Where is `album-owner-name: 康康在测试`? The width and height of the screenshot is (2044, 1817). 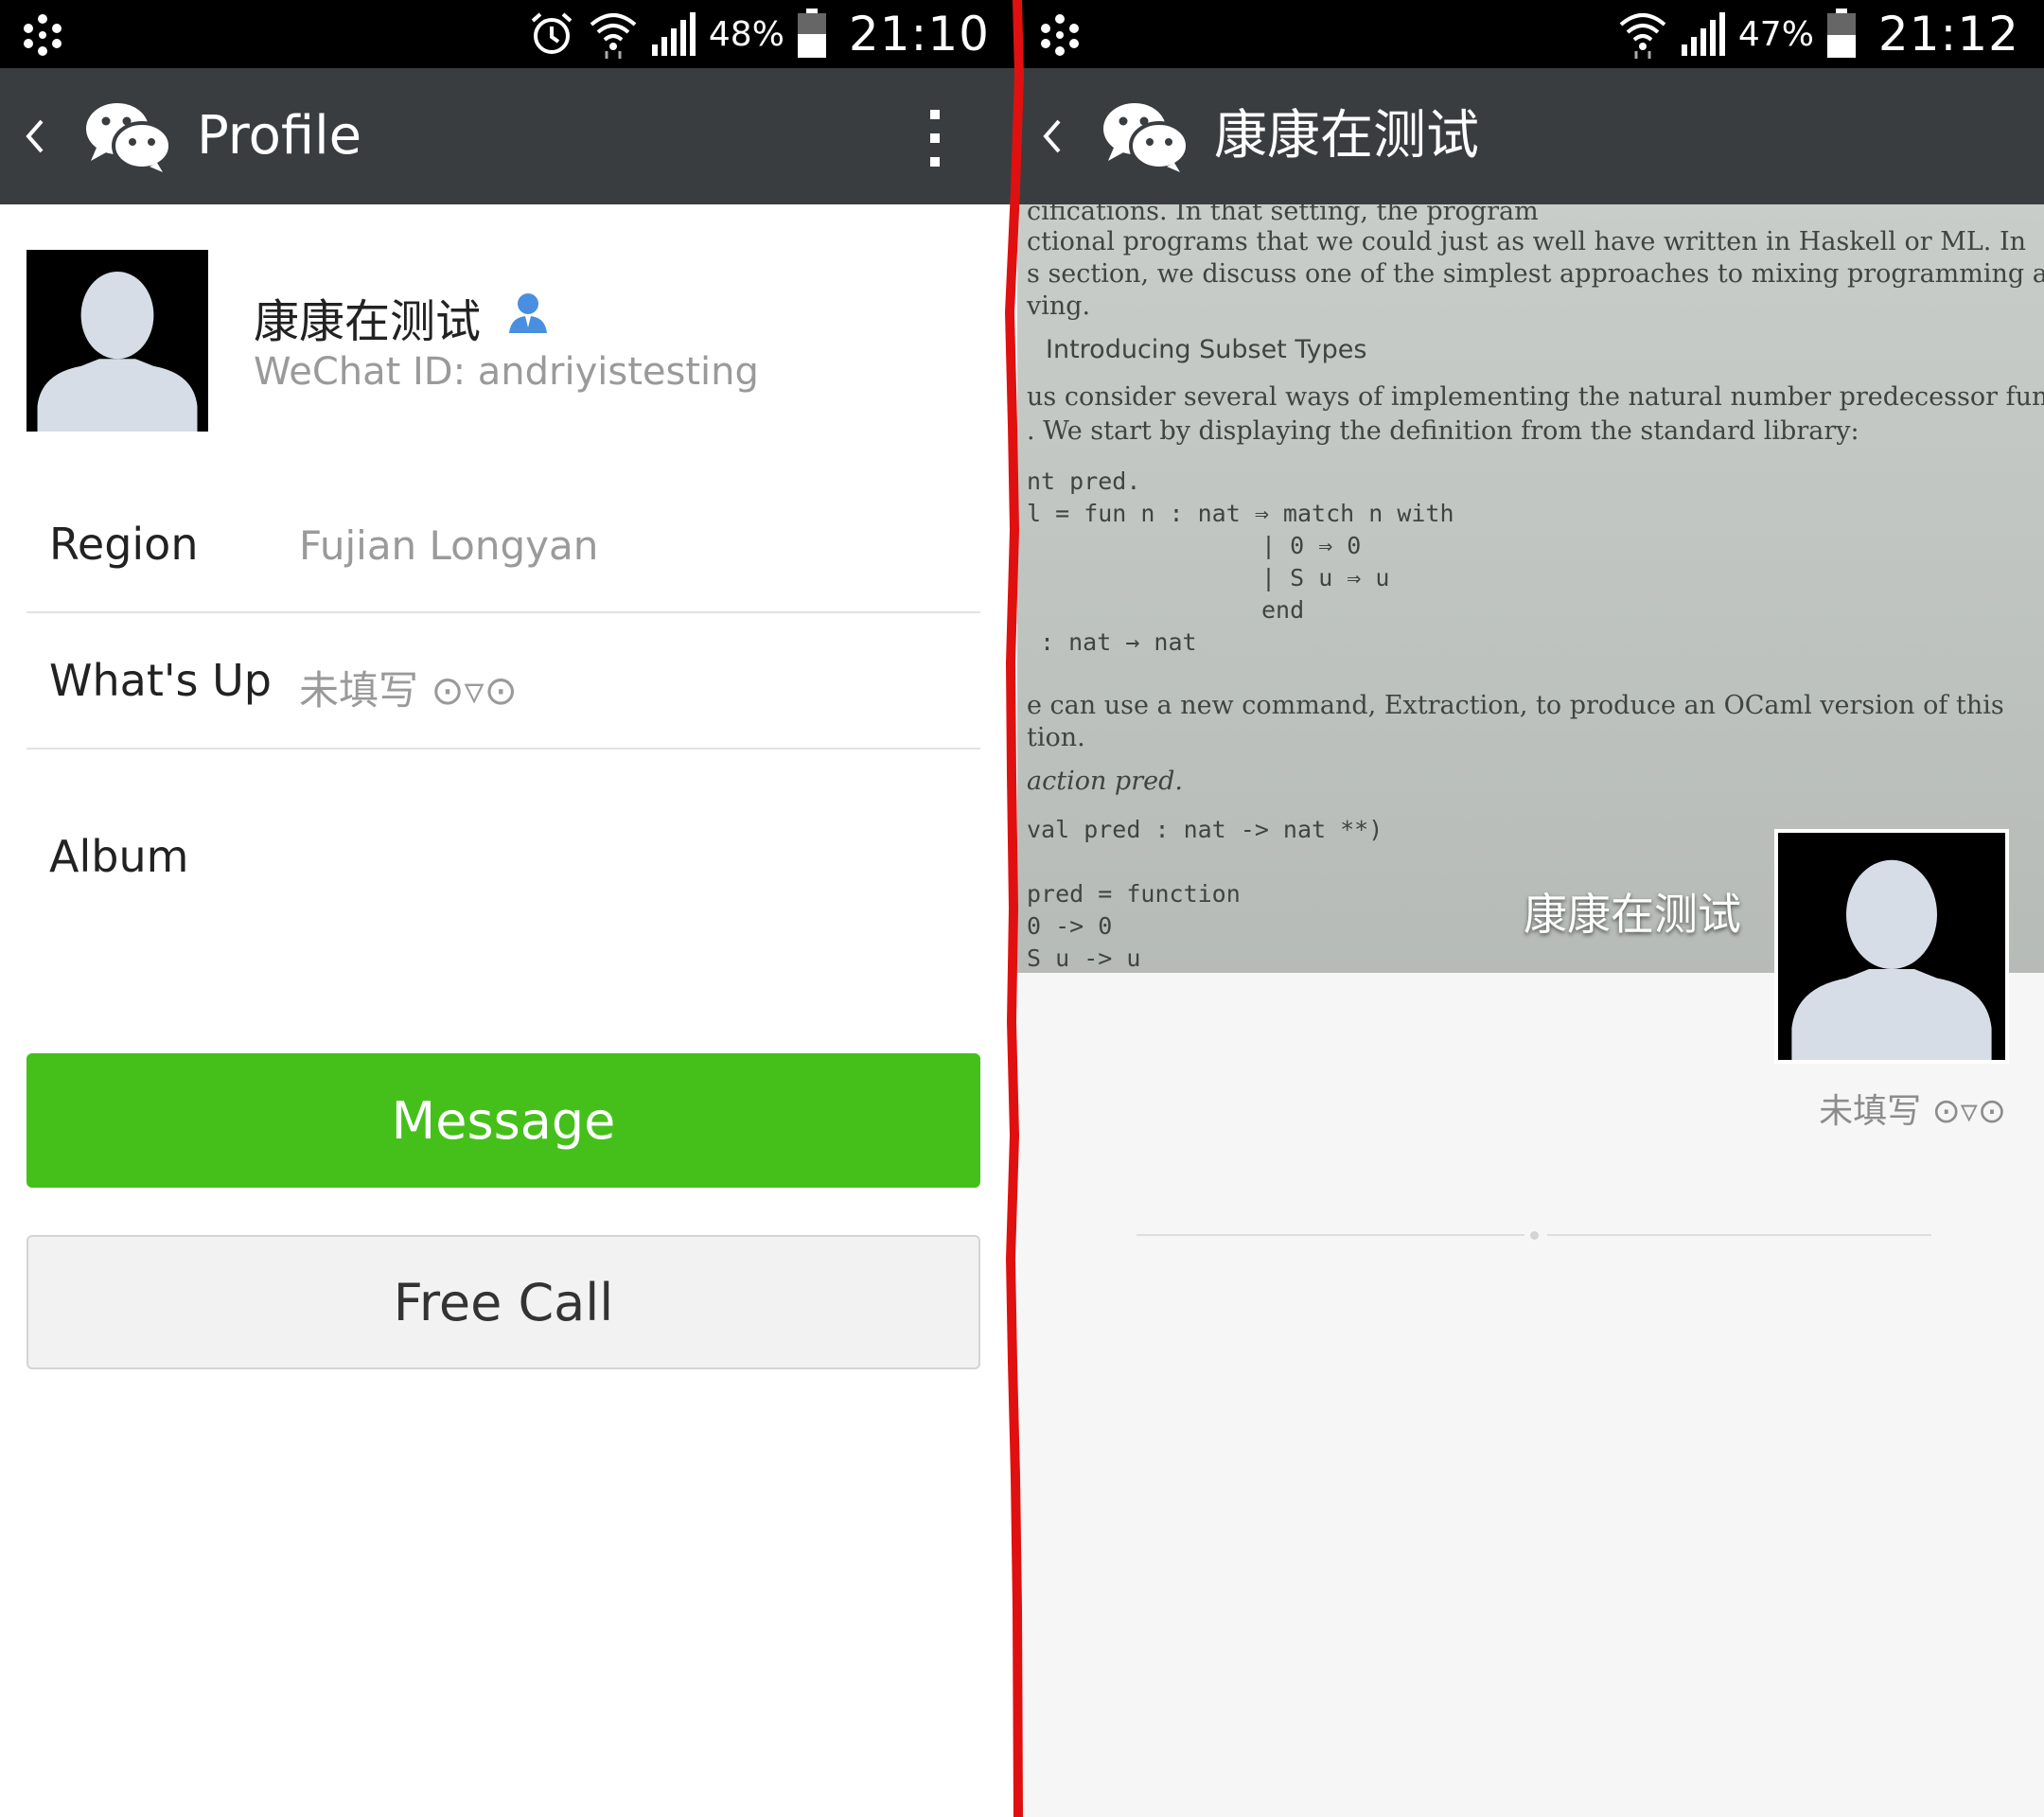
album-owner-name: 康康在测试 is located at coordinates (1632, 914).